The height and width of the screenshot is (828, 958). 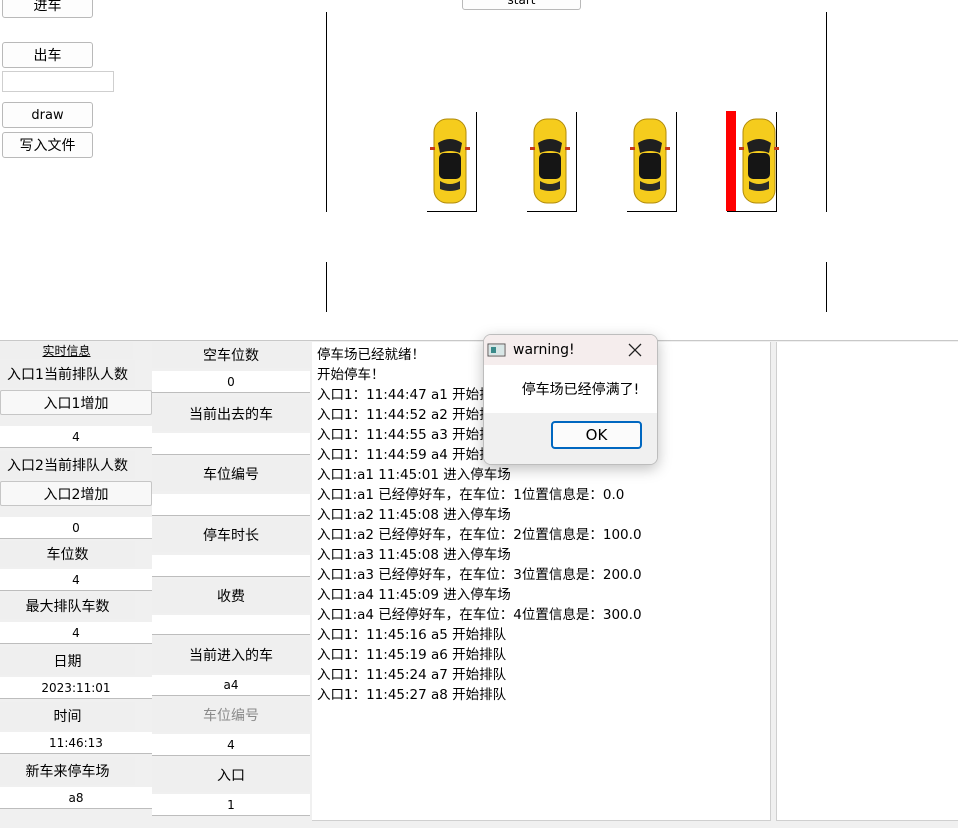 What do you see at coordinates (67, 606) in the screenshot?
I see `max-queue-label: 最大排队车数` at bounding box center [67, 606].